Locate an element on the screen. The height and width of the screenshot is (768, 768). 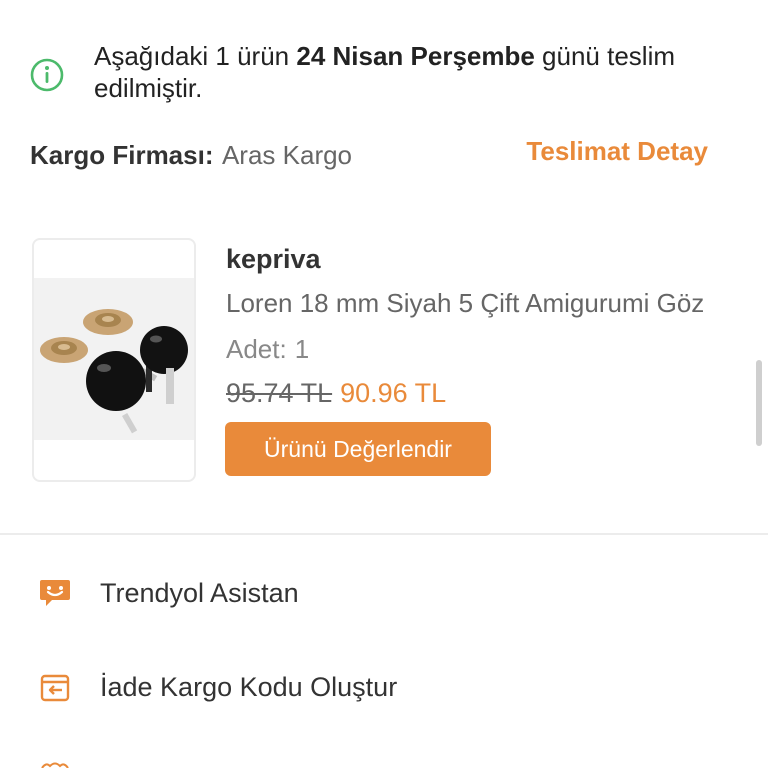
delivery-date: 24 Nisan Perşembe is located at coordinates (415, 56).